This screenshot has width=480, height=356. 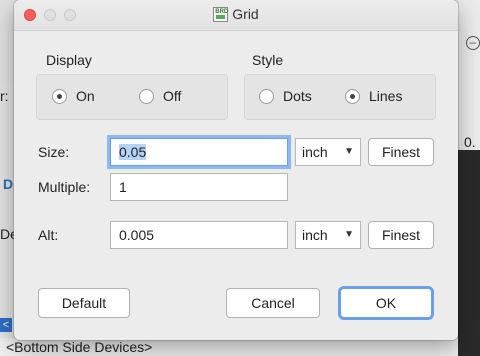 What do you see at coordinates (8, 184) in the screenshot?
I see `background-fragment: D` at bounding box center [8, 184].